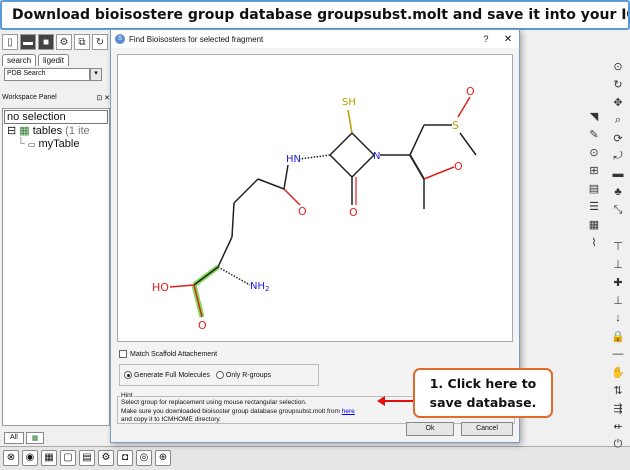 This screenshot has height=470, width=630. I want to click on table-view-icon: ▤, so click(594, 189).